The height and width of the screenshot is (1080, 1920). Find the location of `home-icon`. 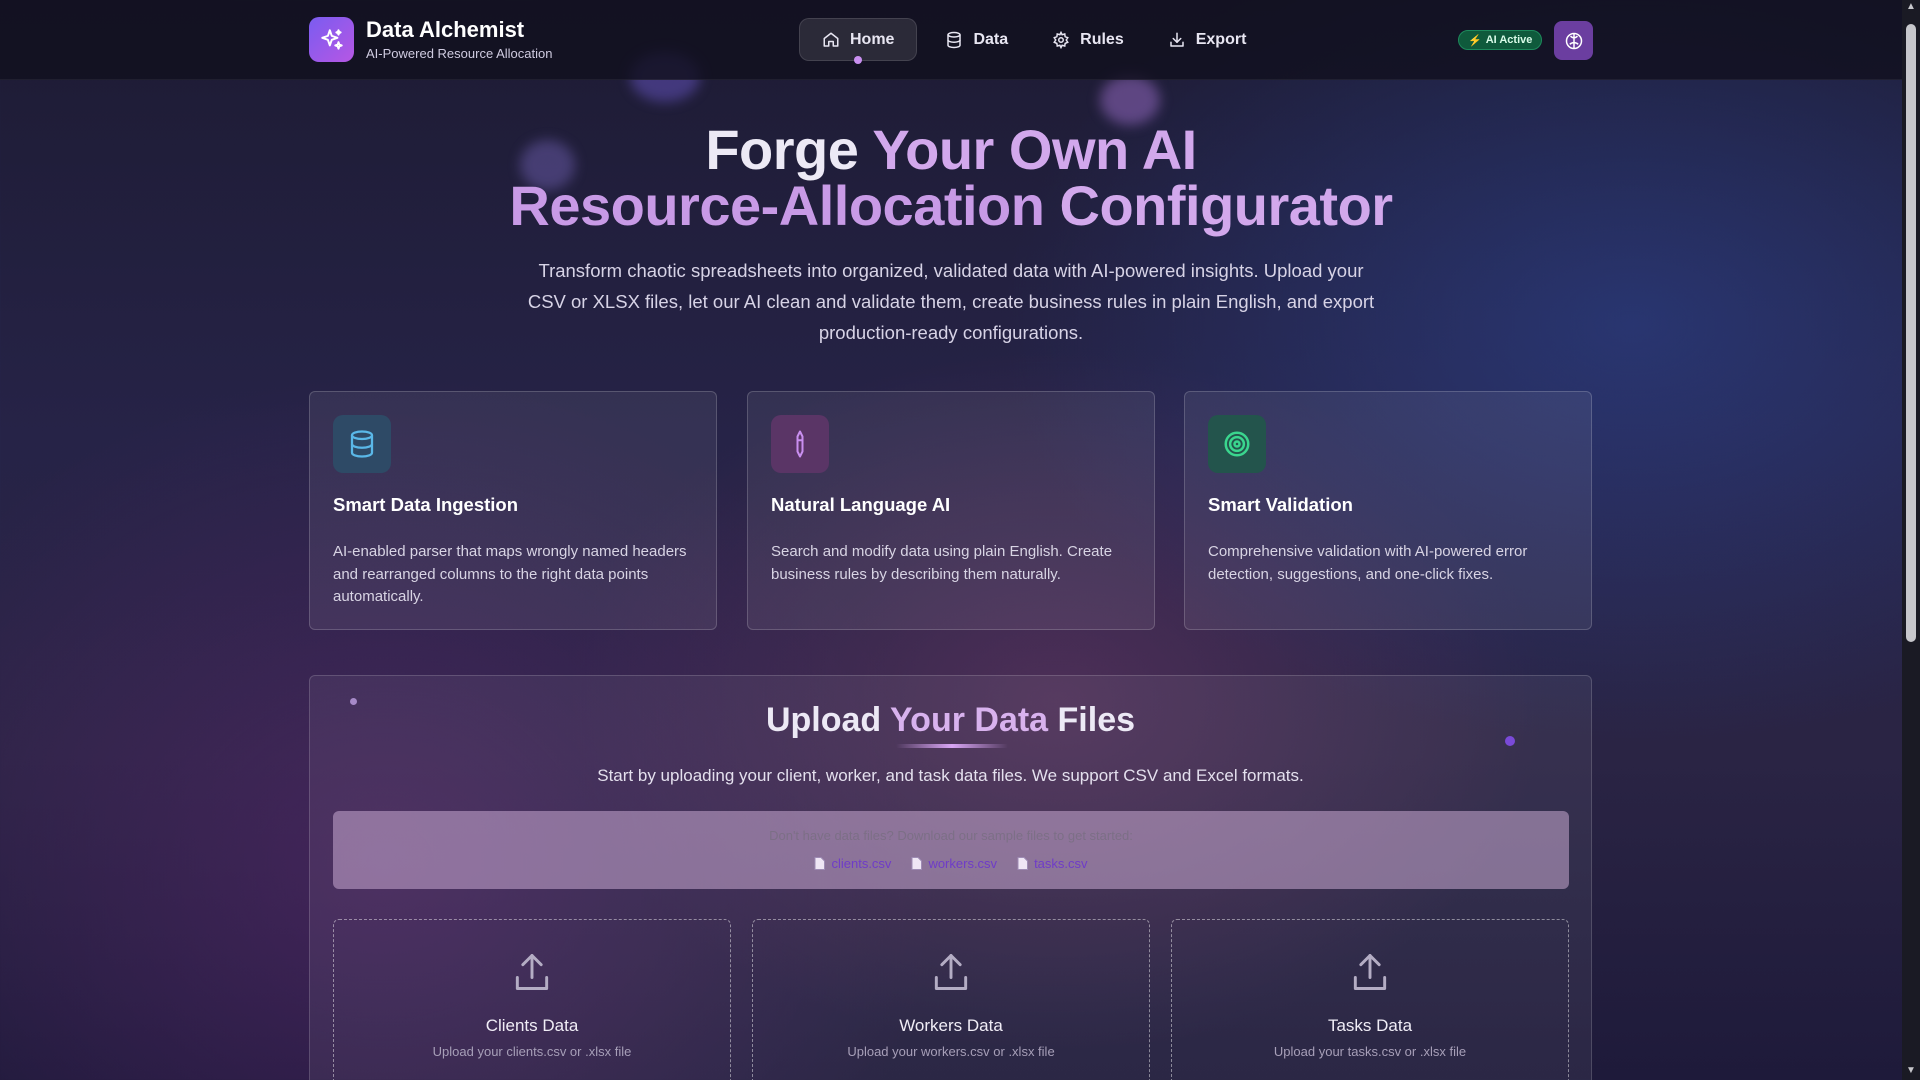

home-icon is located at coordinates (831, 39).